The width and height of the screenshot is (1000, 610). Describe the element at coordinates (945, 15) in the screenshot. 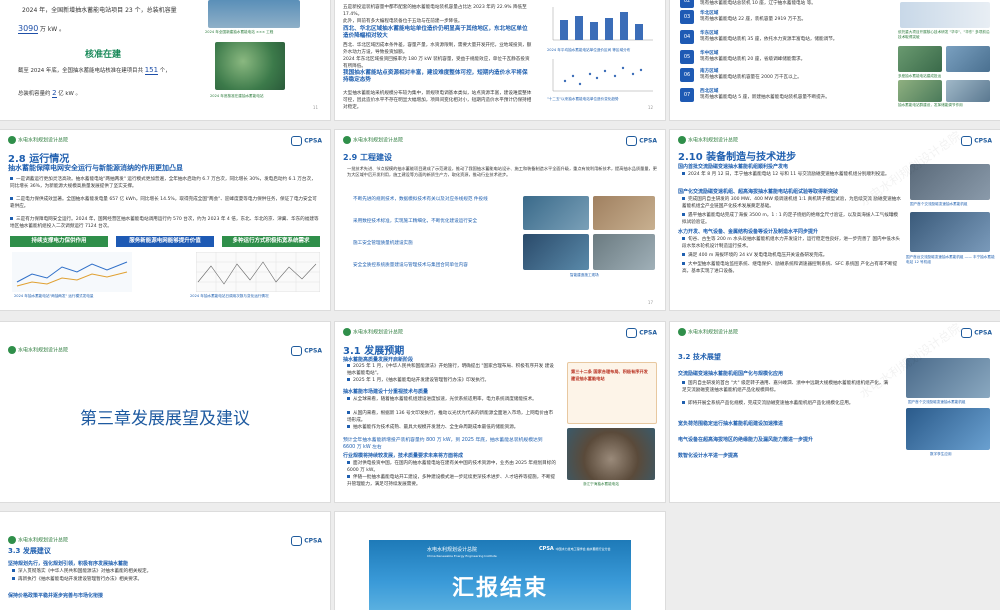

I see `map-image` at that location.